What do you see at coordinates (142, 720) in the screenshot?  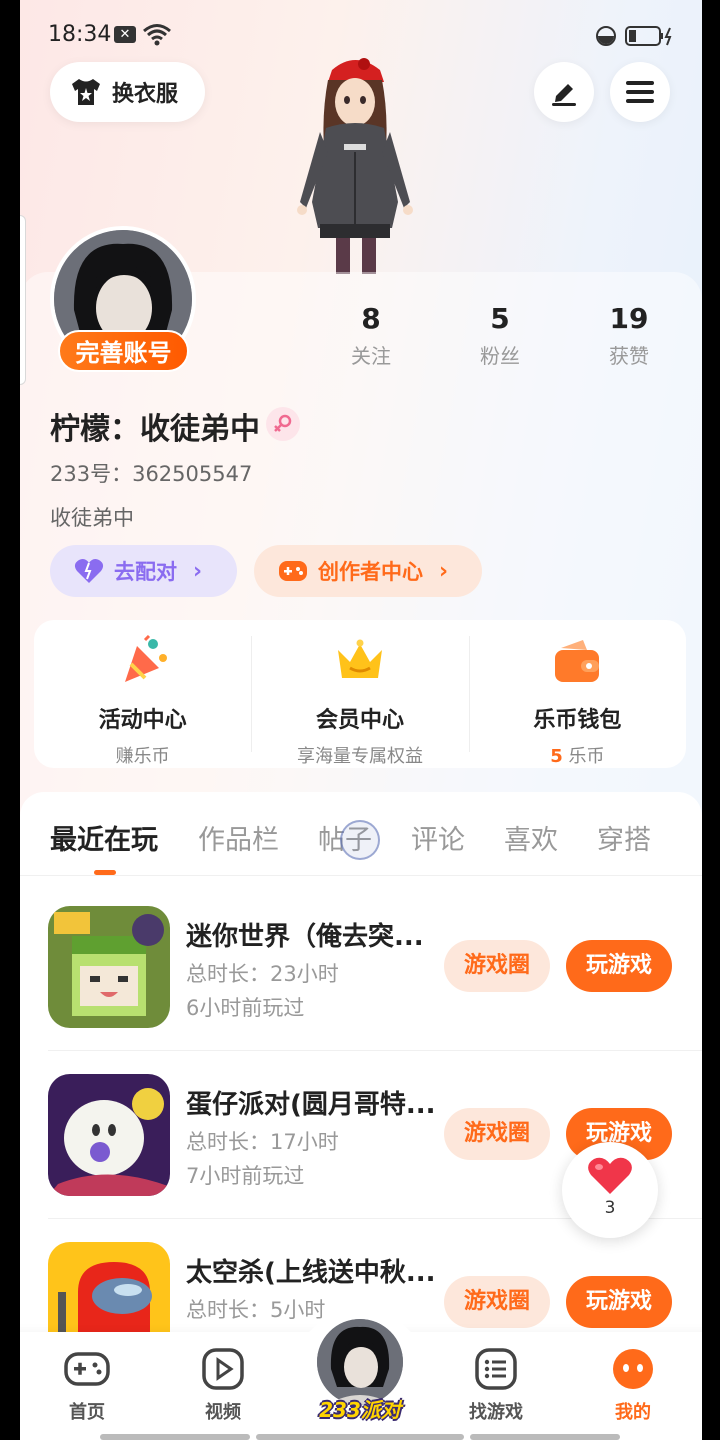 I see `activity-center-title: 活动中心` at bounding box center [142, 720].